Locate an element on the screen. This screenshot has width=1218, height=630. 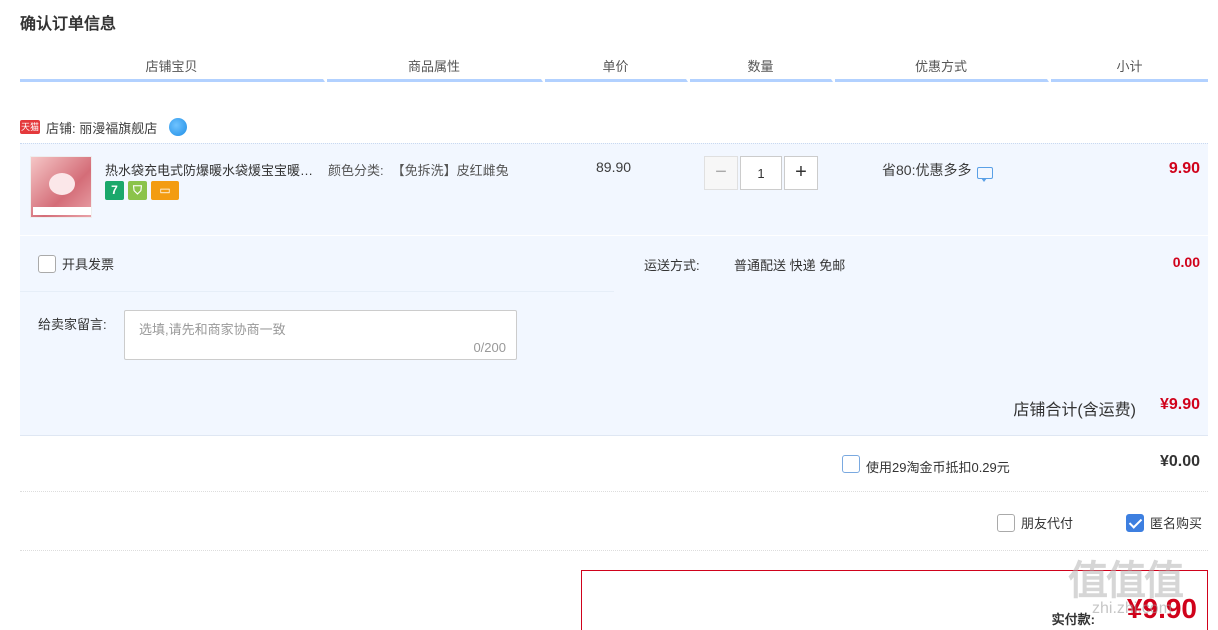
pay-amount: ¥9.90 is located at coordinates (1161, 608).